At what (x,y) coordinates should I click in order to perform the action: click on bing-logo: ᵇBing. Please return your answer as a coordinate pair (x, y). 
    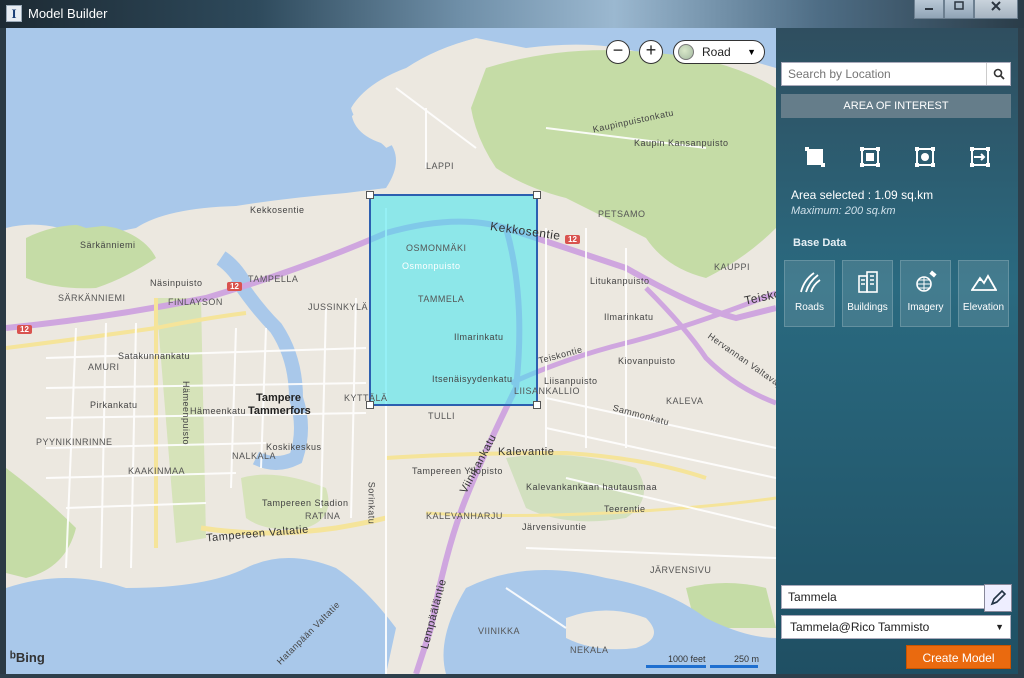
    Looking at the image, I should click on (27, 657).